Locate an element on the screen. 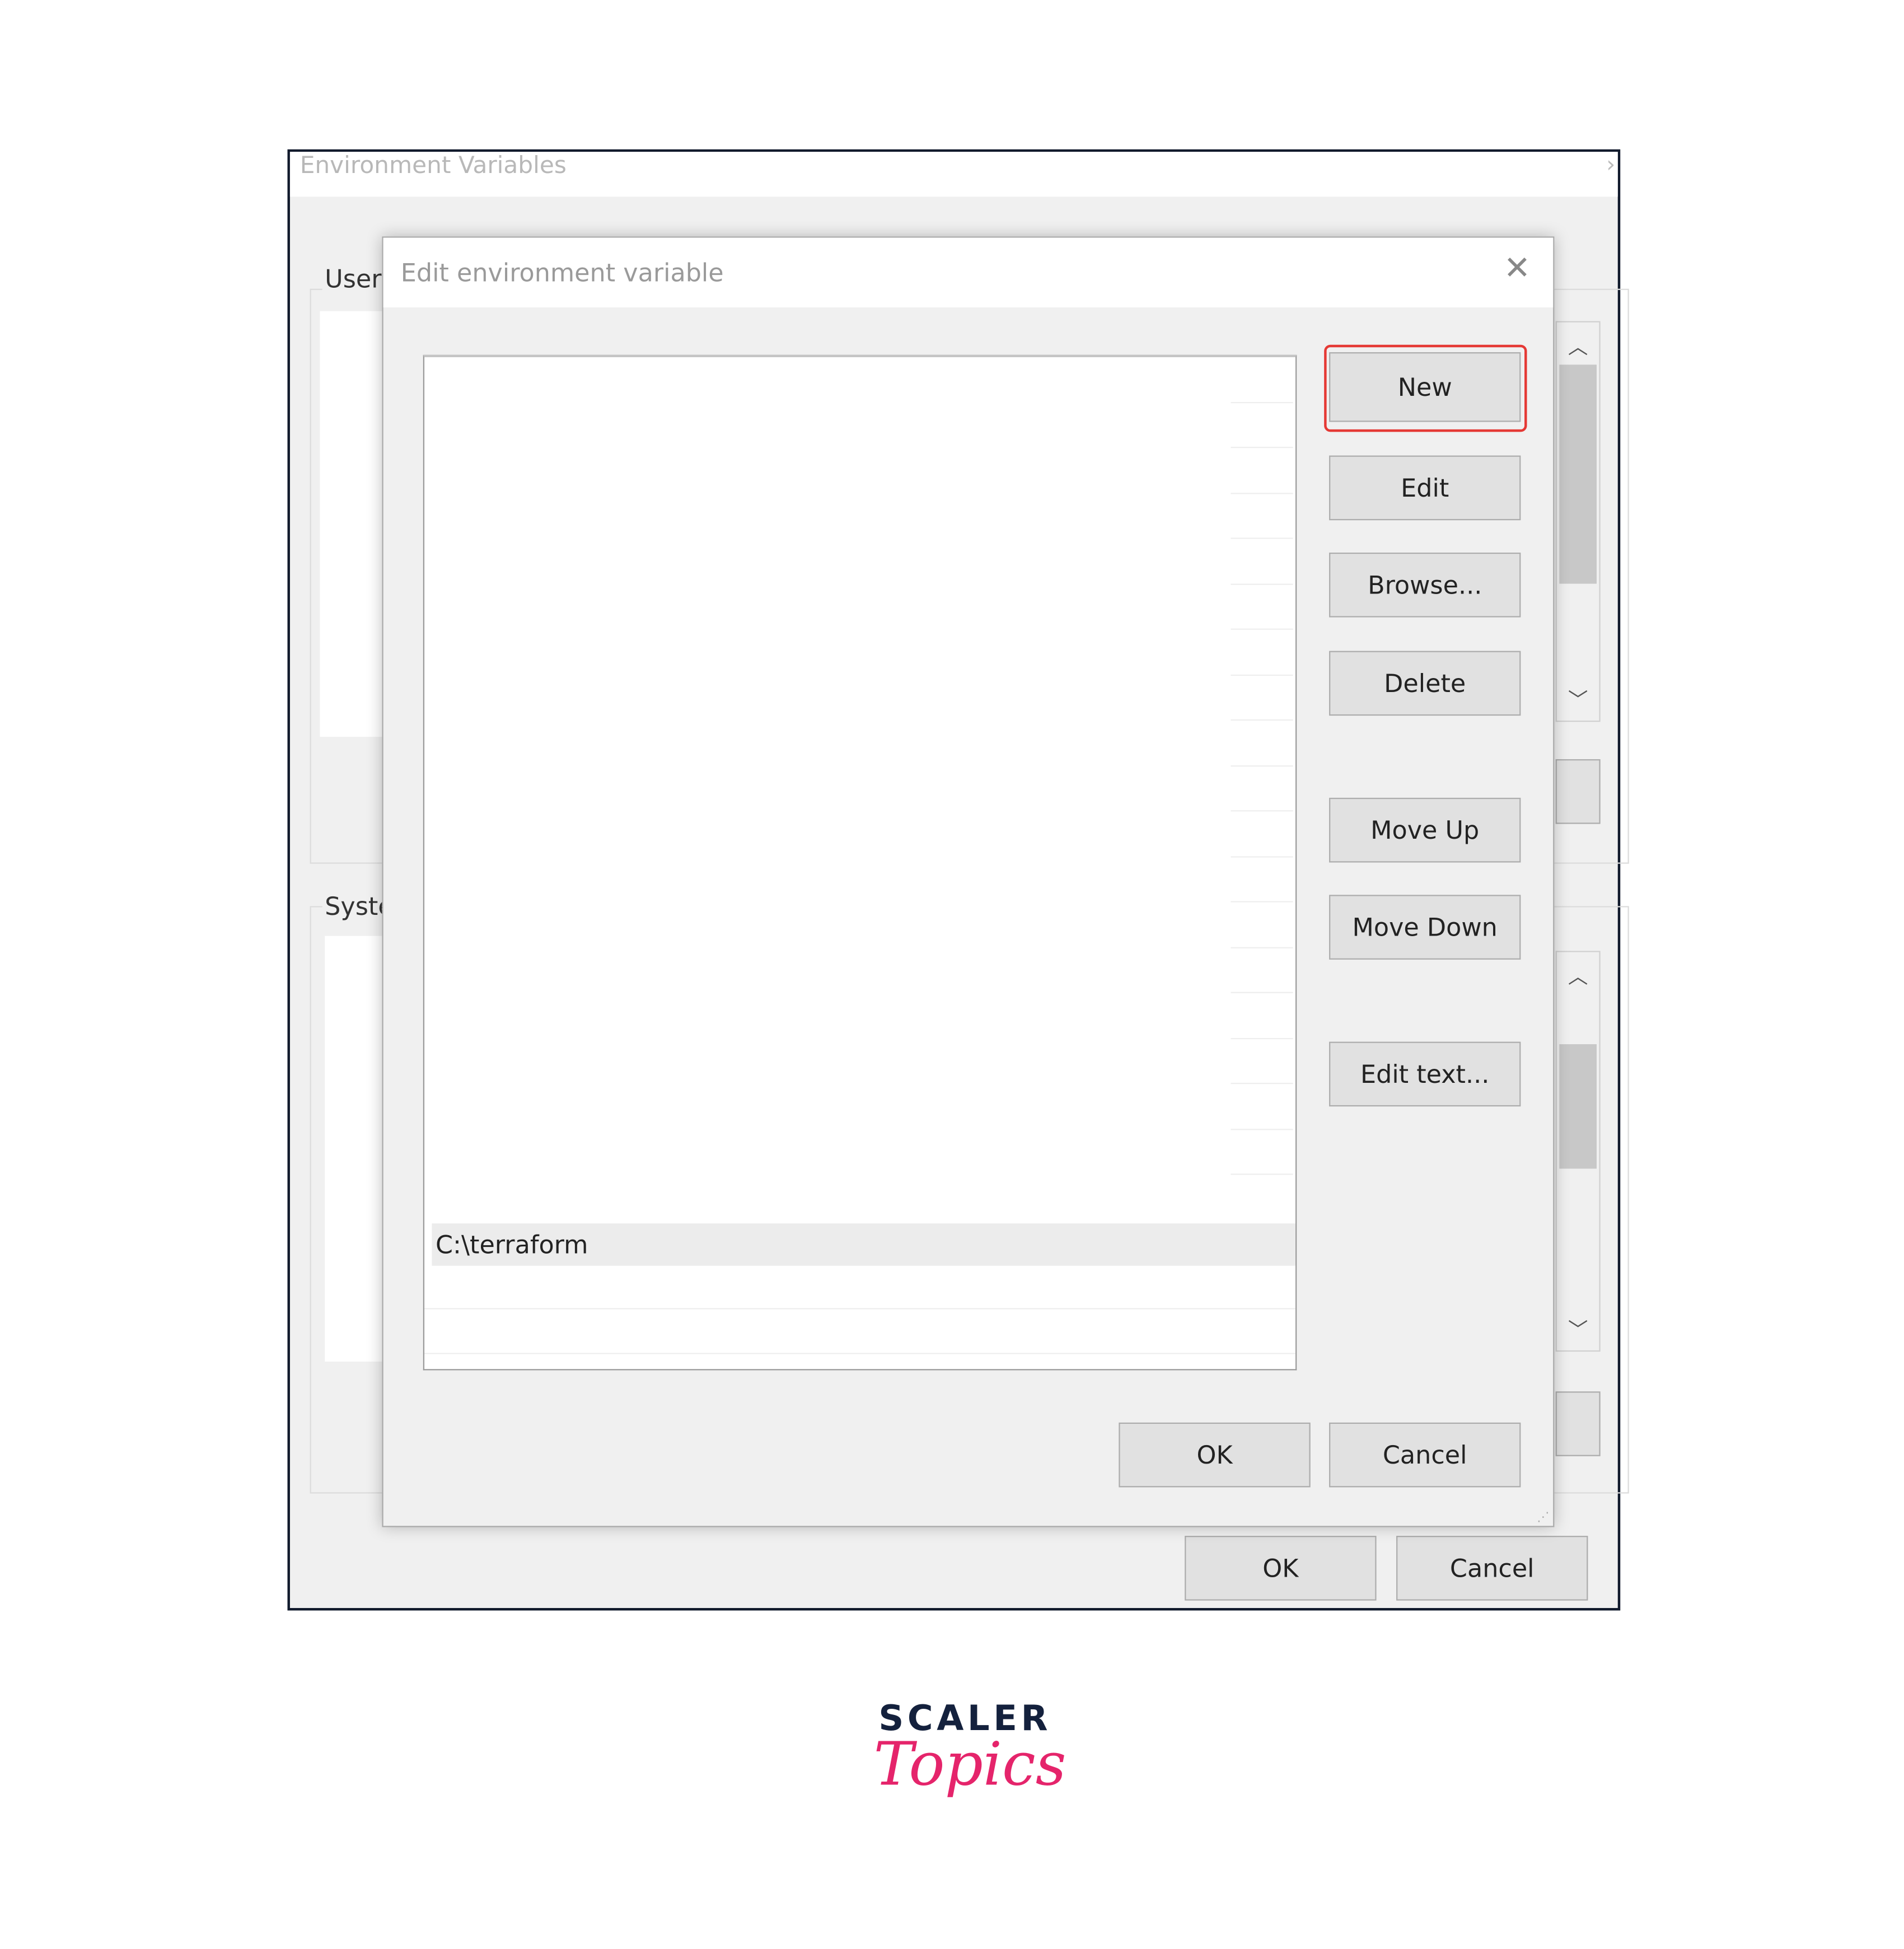 This screenshot has width=1904, height=1949. dialog-title-bar: Edit environment variable ✕ is located at coordinates (969, 272).